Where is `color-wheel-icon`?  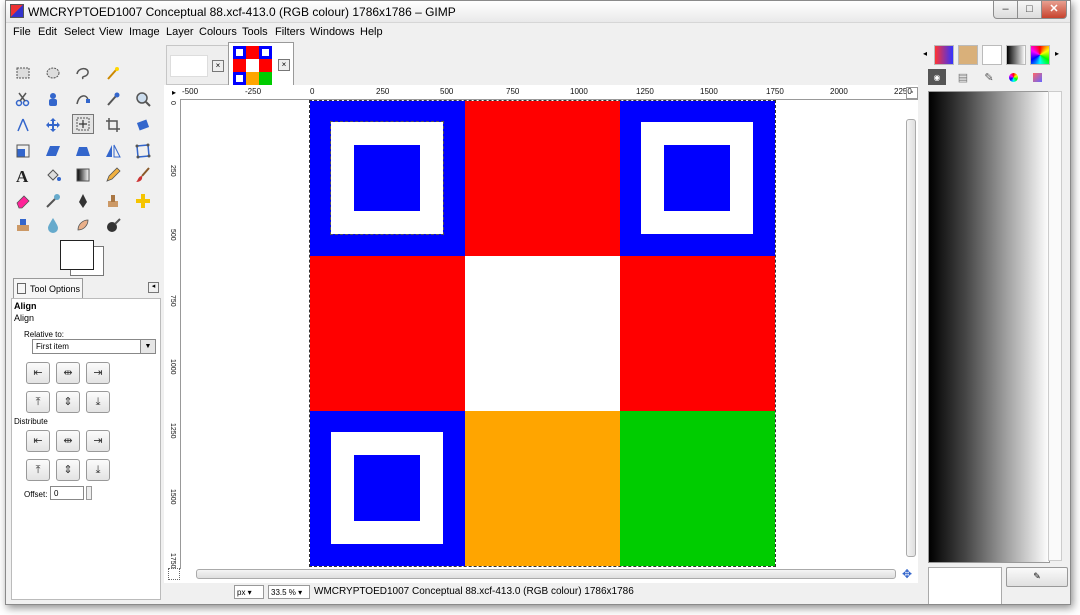
color-wheel-icon is located at coordinates (1013, 77).